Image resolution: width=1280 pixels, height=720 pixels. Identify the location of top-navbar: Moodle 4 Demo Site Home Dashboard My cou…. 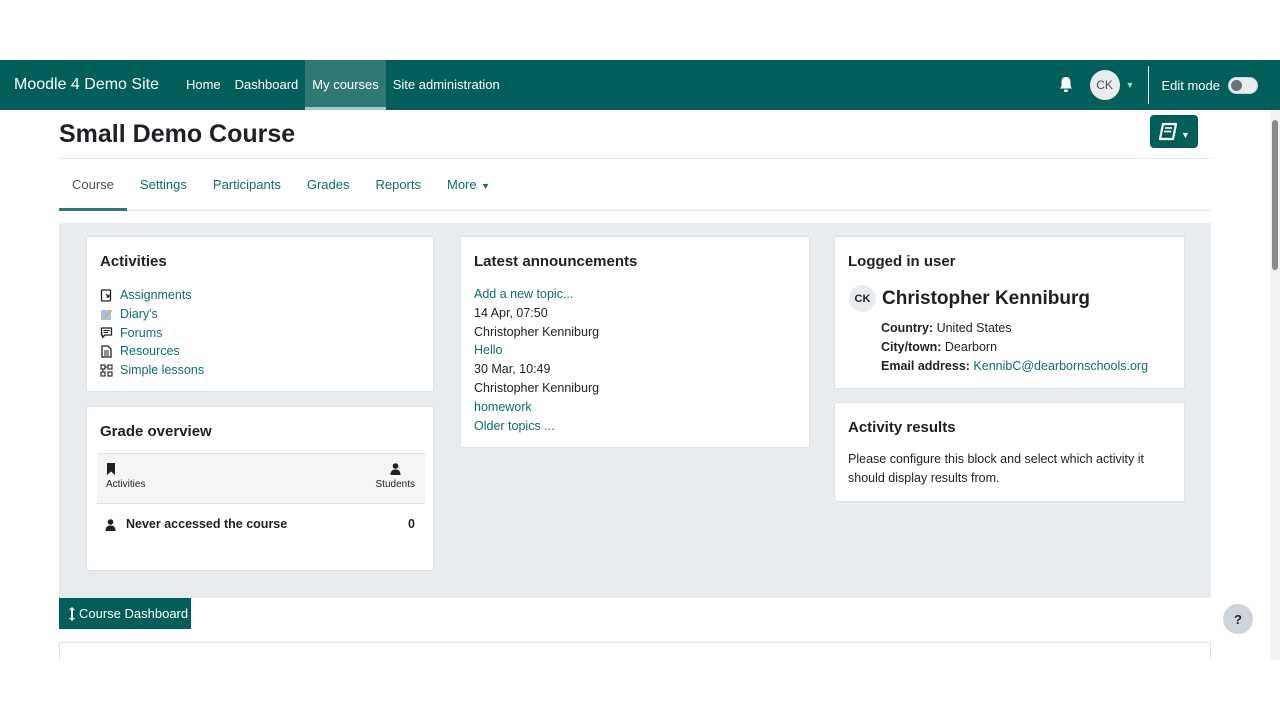
(640, 85).